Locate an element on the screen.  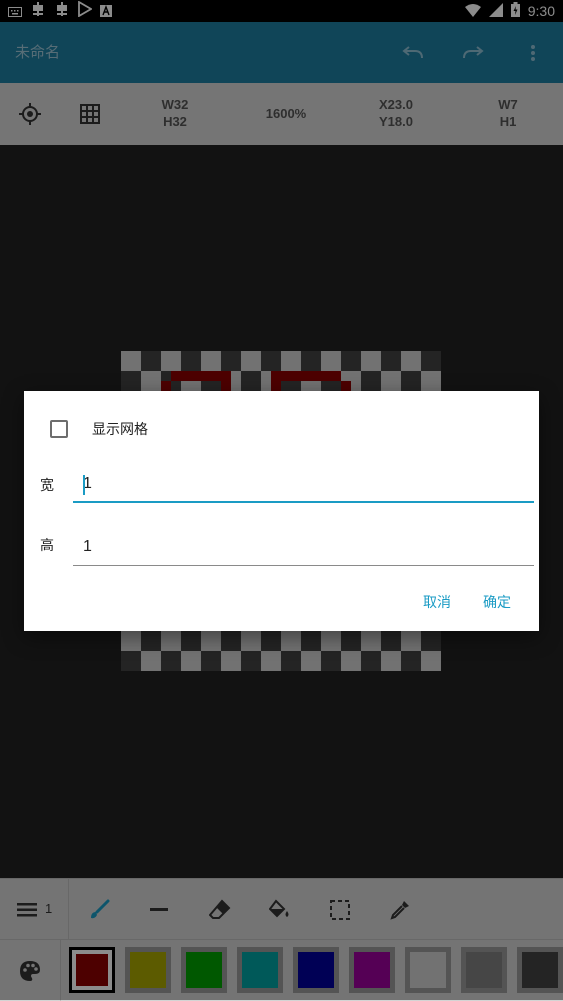
width-label: 宽 is located at coordinates (47, 486).